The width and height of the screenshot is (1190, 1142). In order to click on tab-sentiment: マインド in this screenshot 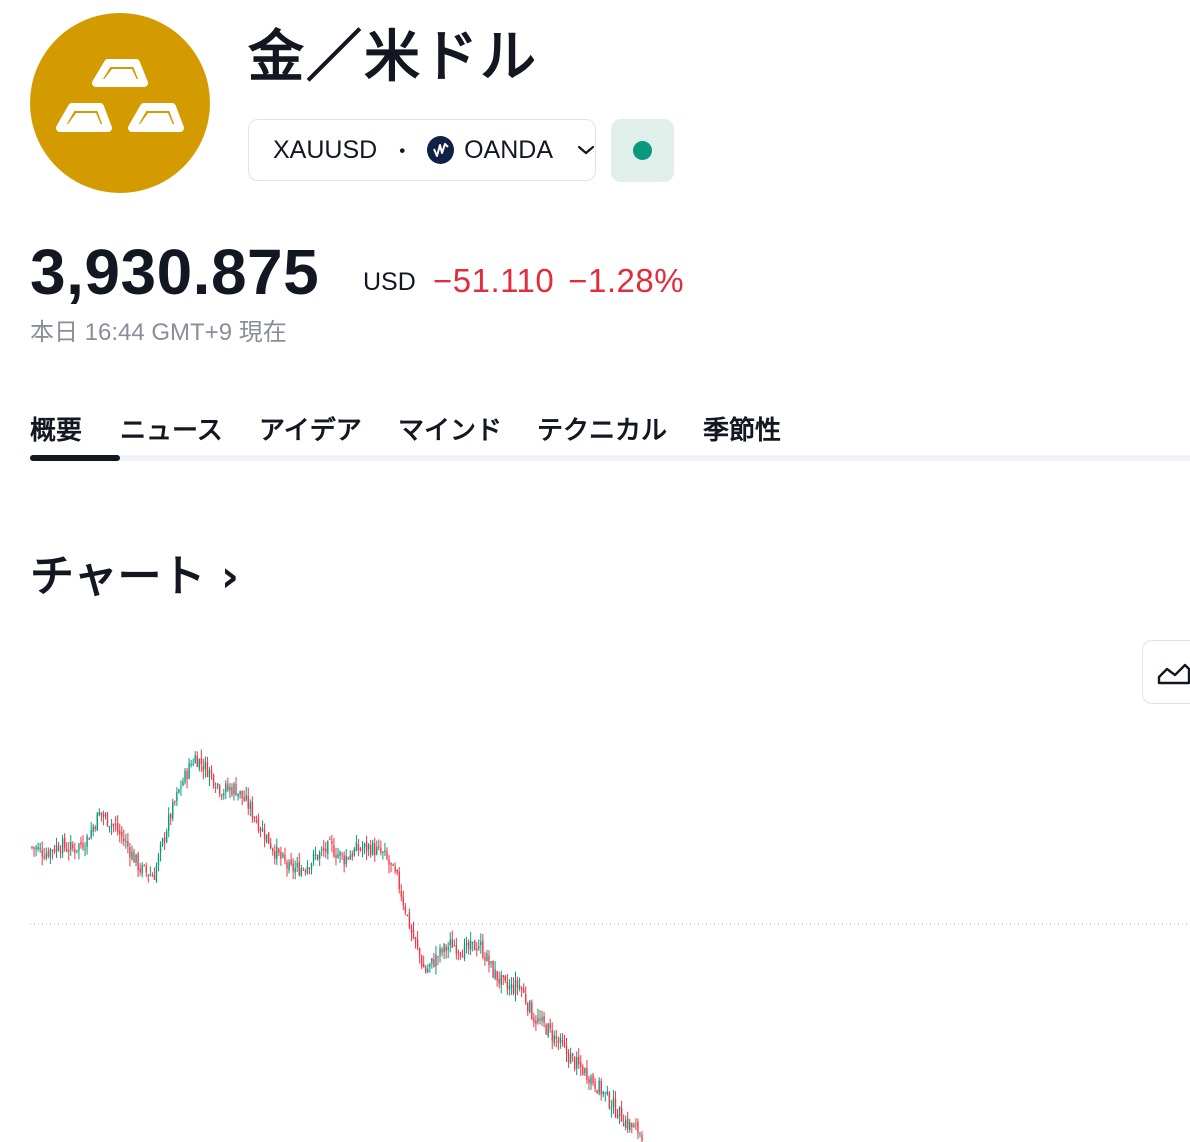, I will do `click(467, 434)`.